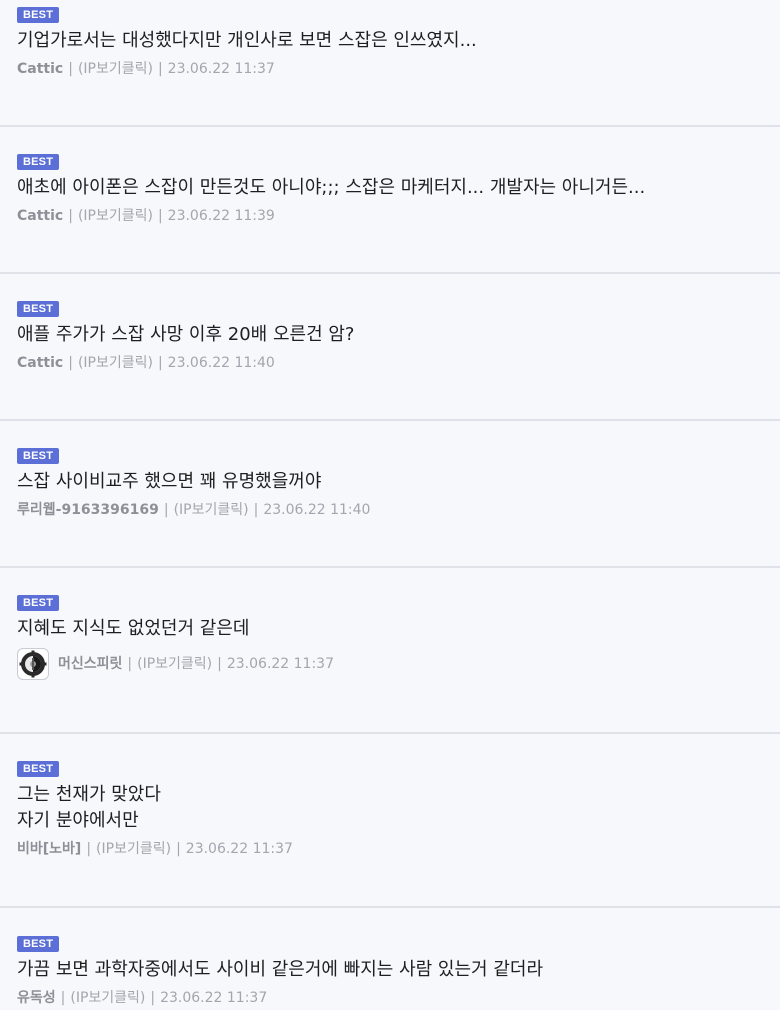  What do you see at coordinates (398, 664) in the screenshot?
I see `comment-meta: 머신스피릿 | (IP보기클릭) | 23.06.22 11:37` at bounding box center [398, 664].